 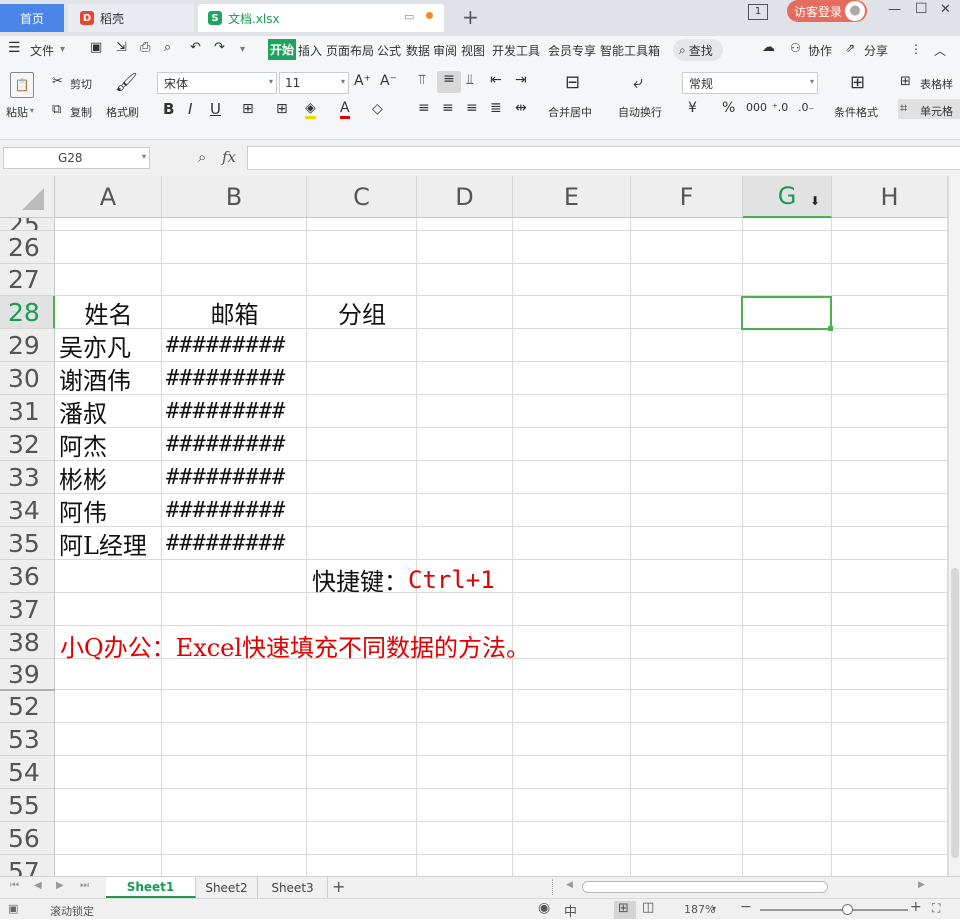 What do you see at coordinates (168, 109) in the screenshot?
I see `bold-icon: B` at bounding box center [168, 109].